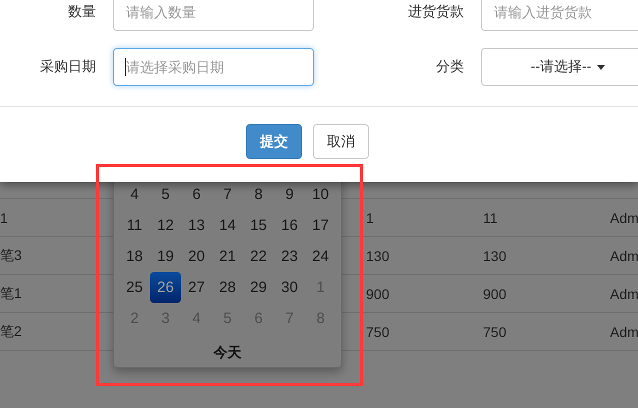 The width and height of the screenshot is (638, 408). I want to click on calendar-day: 4, so click(134, 194).